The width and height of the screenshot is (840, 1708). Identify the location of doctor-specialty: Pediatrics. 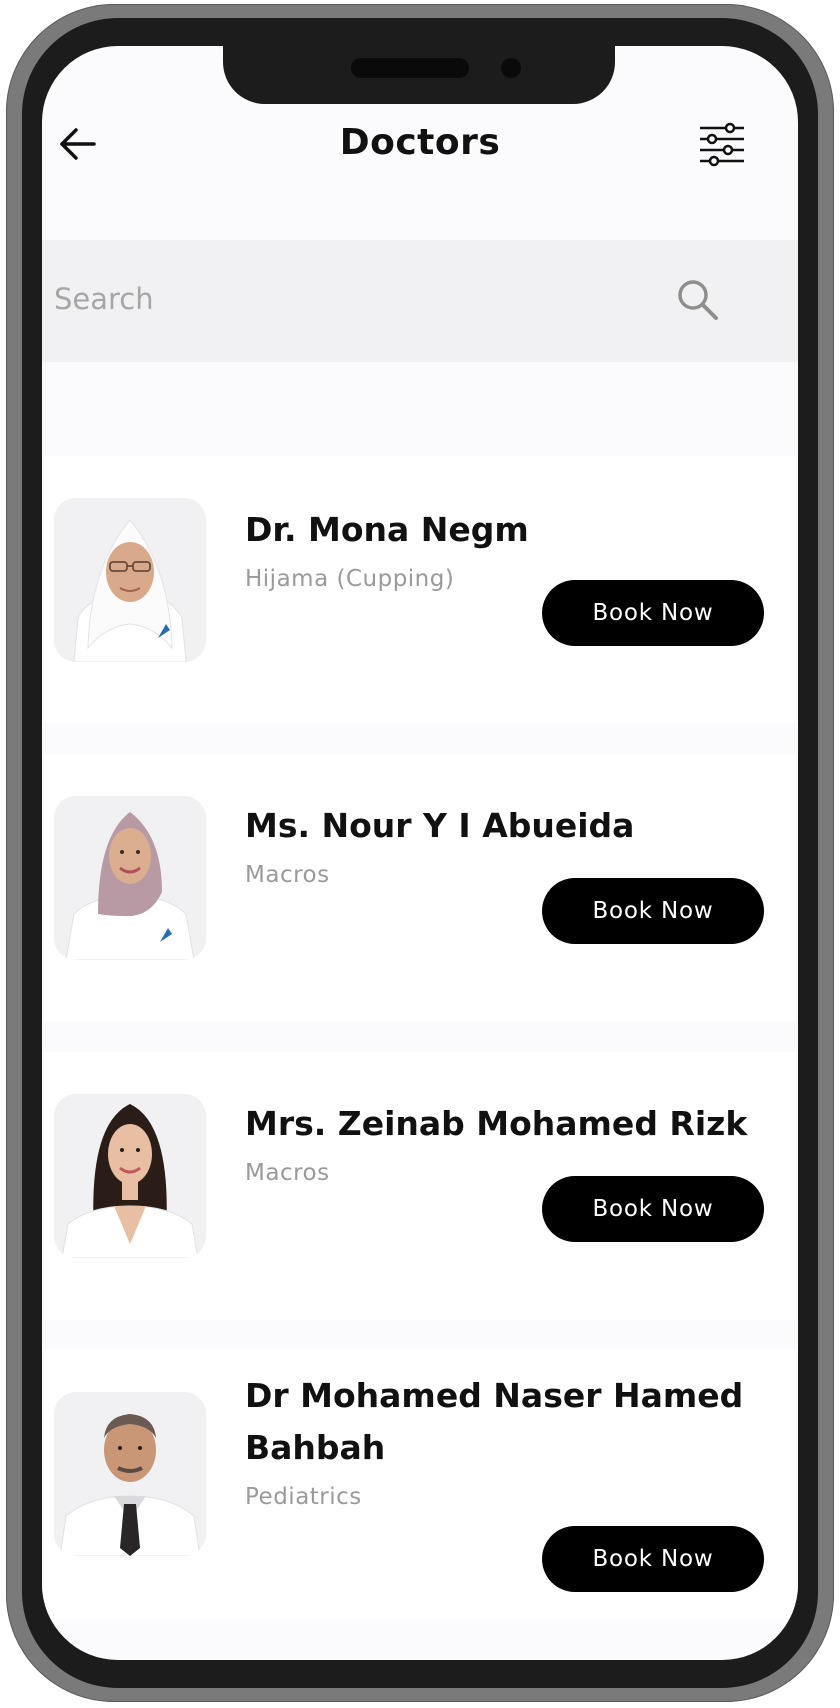
(303, 1497).